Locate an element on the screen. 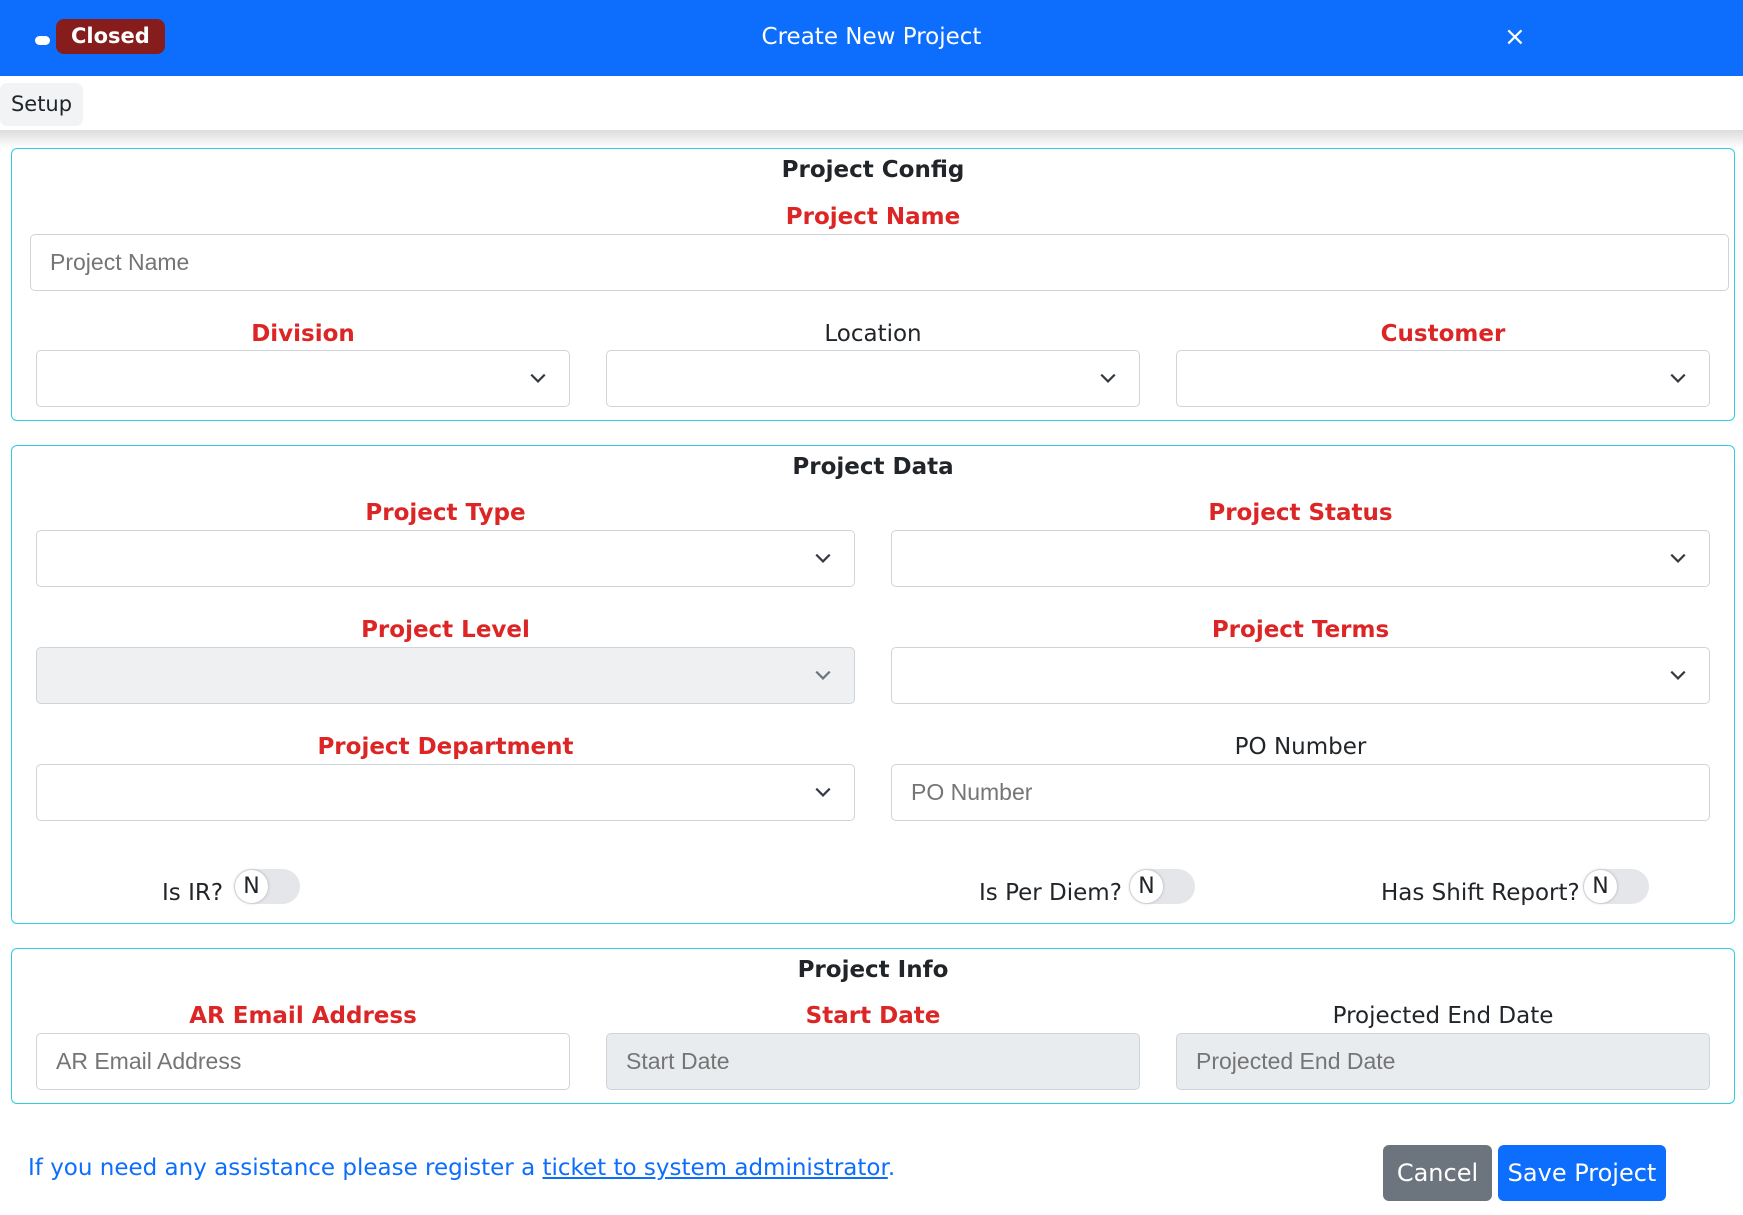 This screenshot has height=1215, width=1743. cancel-button: Cancel is located at coordinates (1437, 1173).